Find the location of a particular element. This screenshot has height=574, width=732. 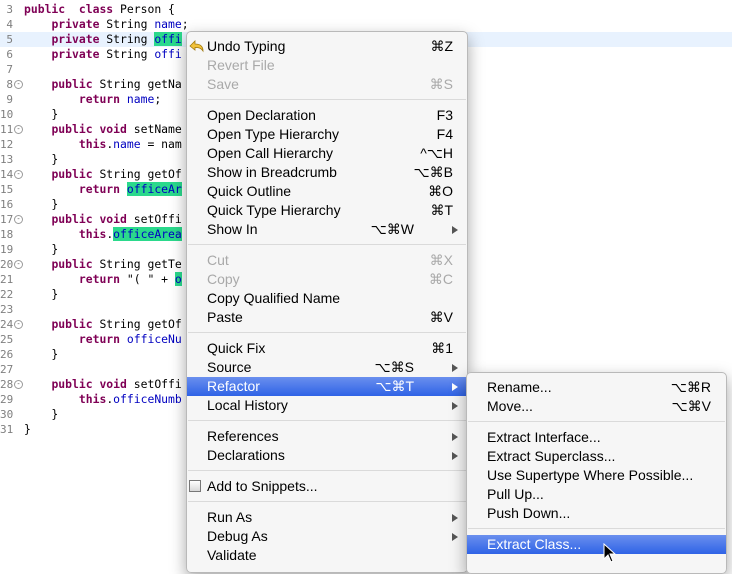

menu-item-shortcut: ⌥⌘W is located at coordinates (392, 229).